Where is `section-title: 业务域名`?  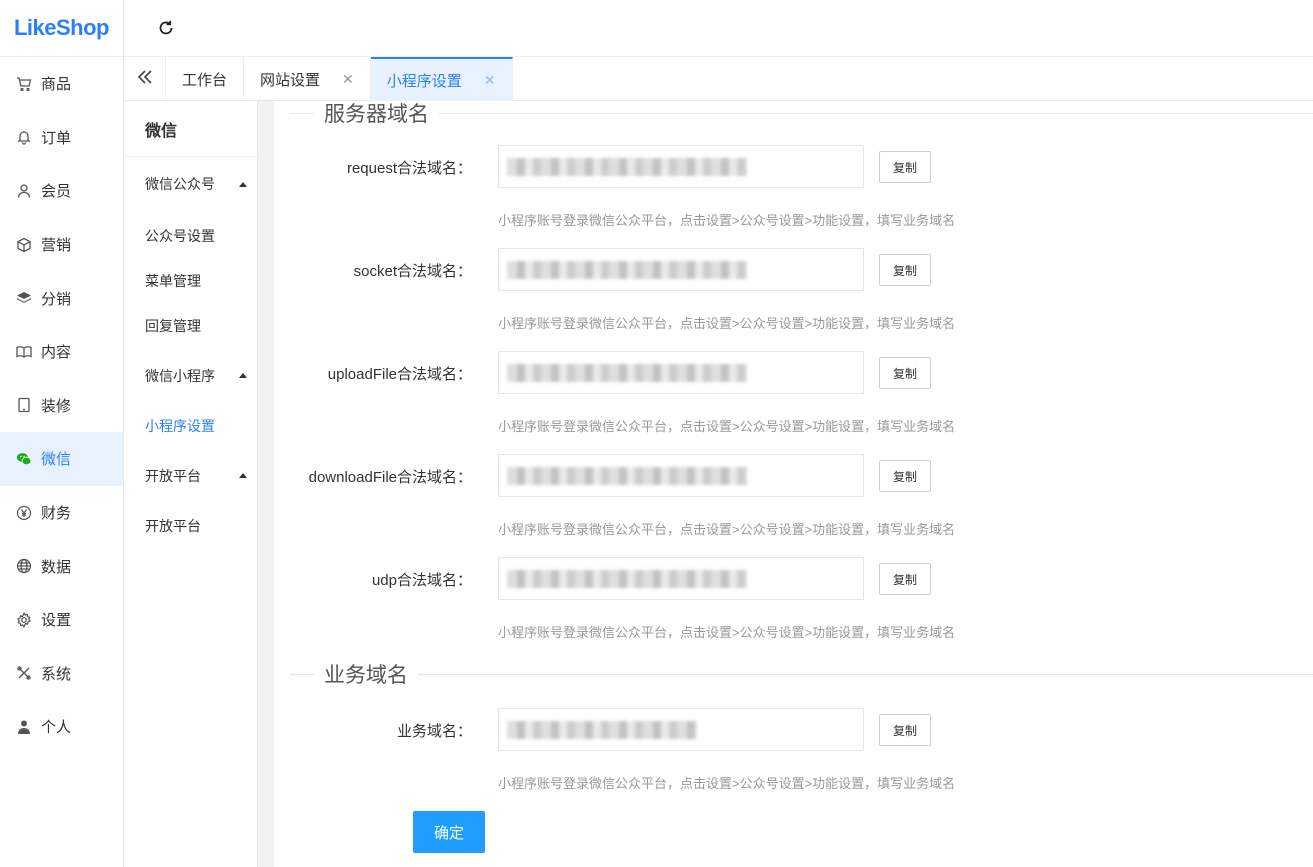 section-title: 业务域名 is located at coordinates (366, 675).